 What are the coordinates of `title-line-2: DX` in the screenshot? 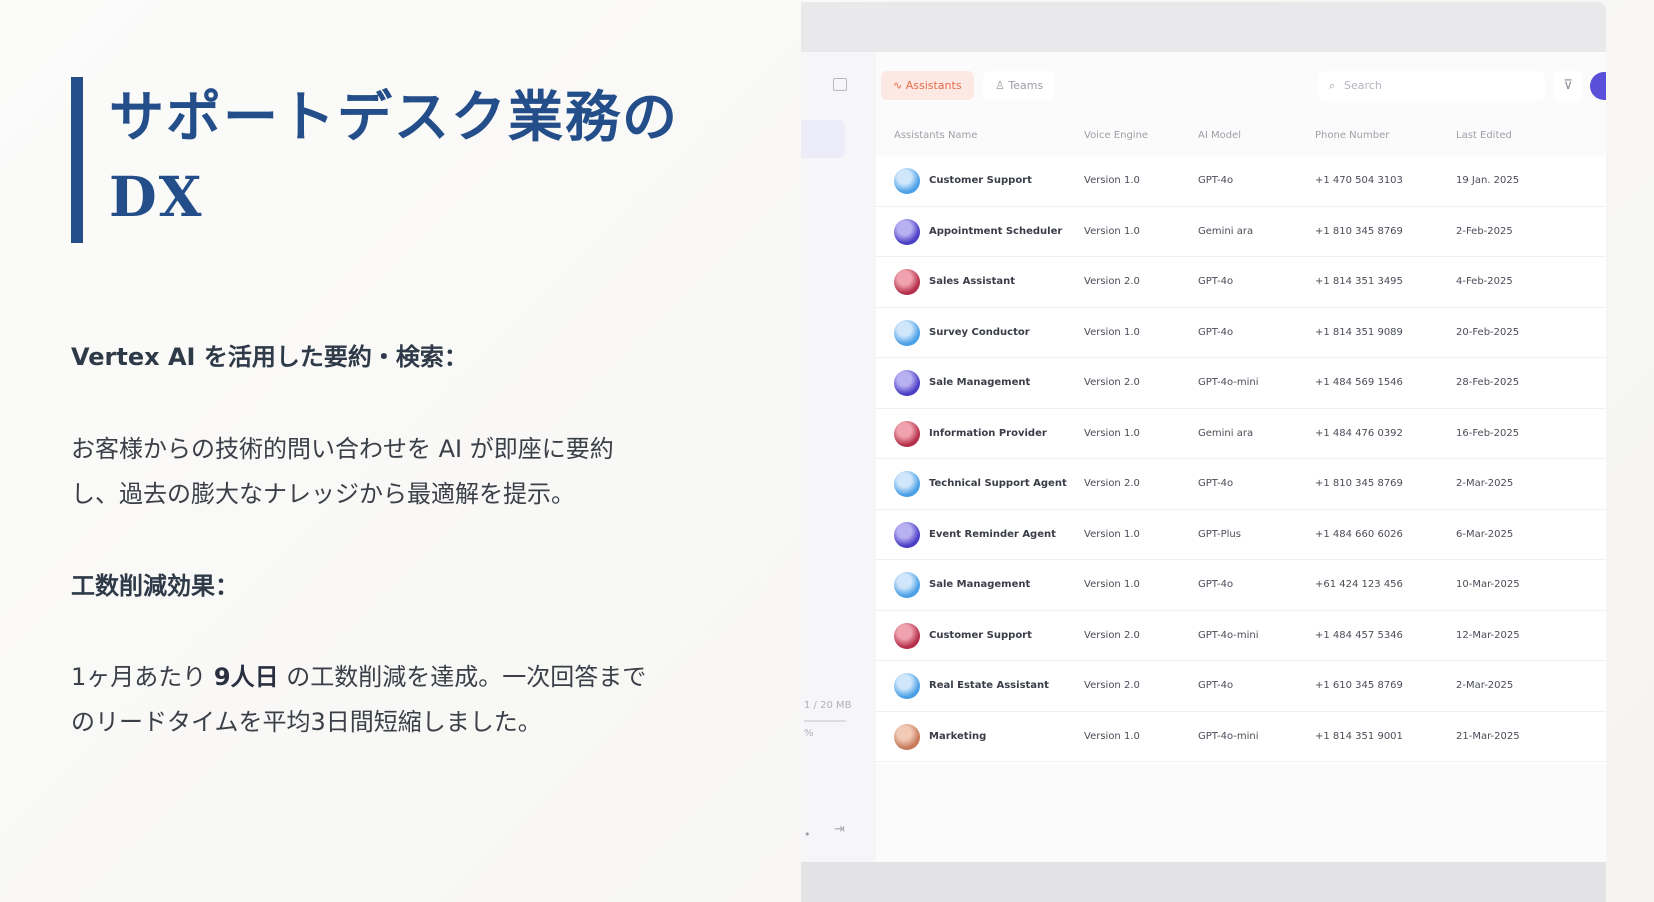 It's located at (156, 196).